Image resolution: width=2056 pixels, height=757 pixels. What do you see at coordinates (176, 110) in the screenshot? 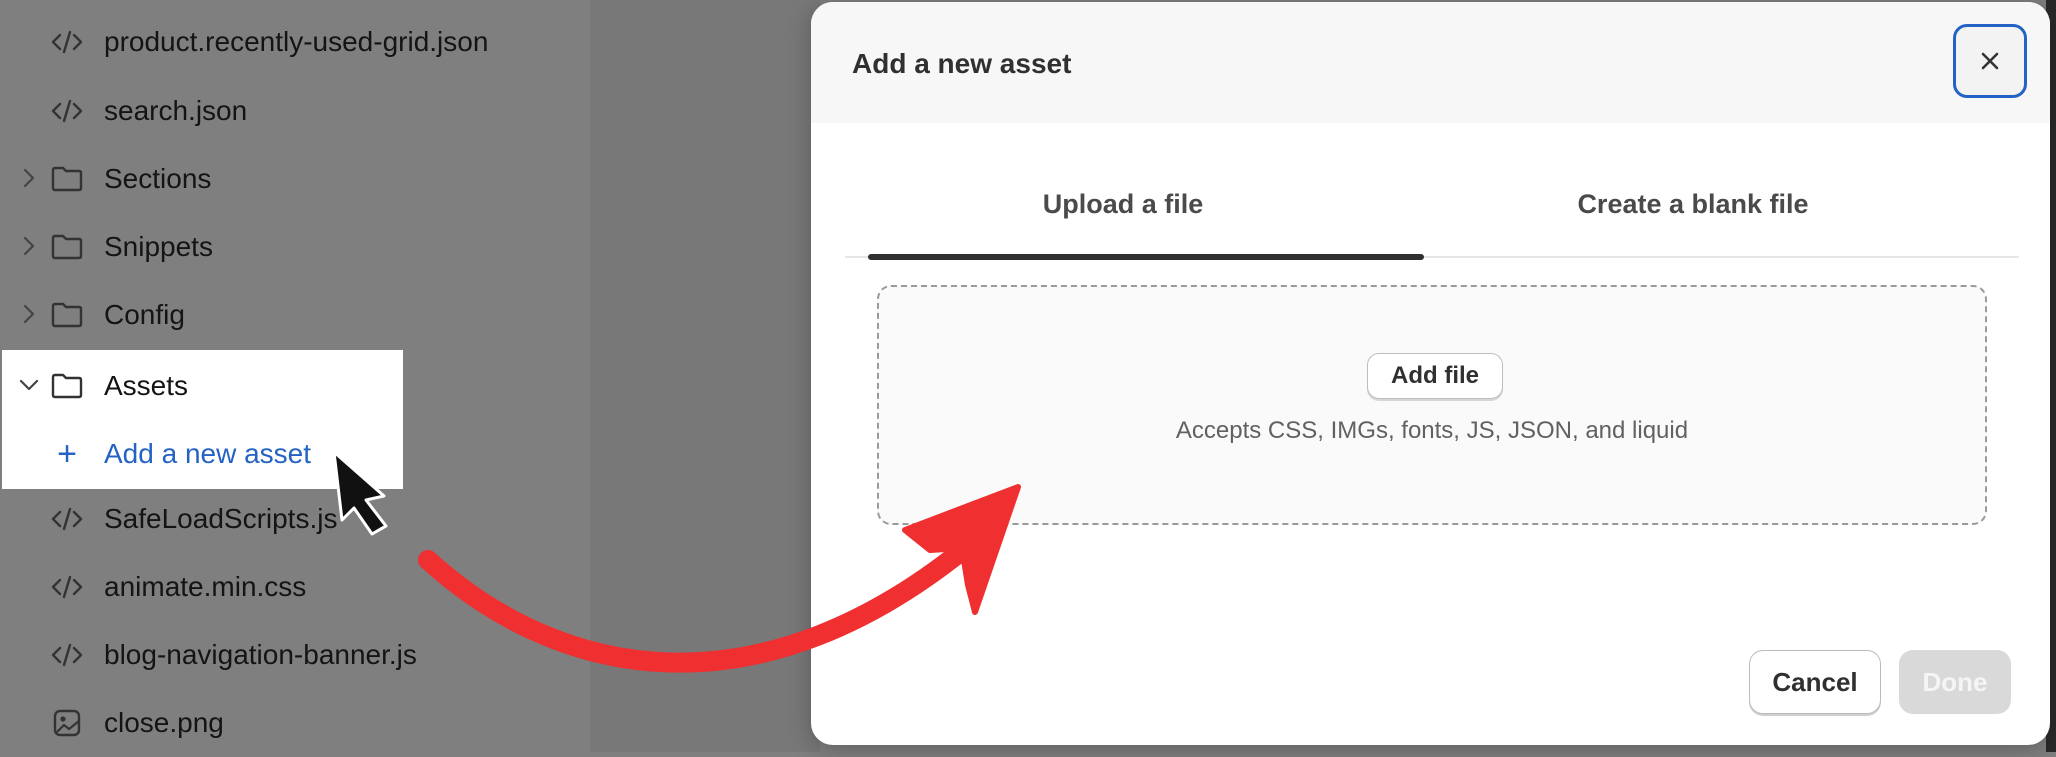
I see `tree-item-label: search.json` at bounding box center [176, 110].